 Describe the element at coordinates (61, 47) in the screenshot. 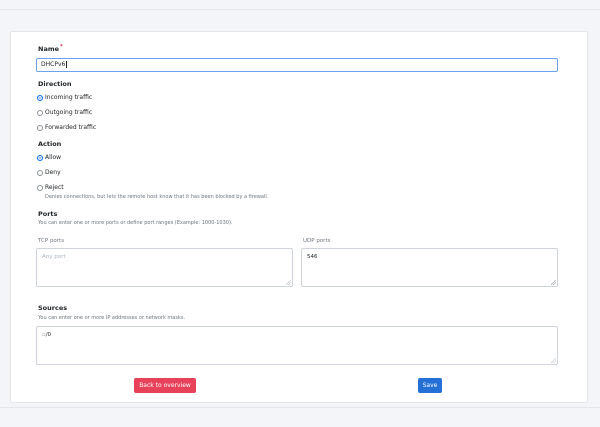

I see `required-mark: *` at that location.